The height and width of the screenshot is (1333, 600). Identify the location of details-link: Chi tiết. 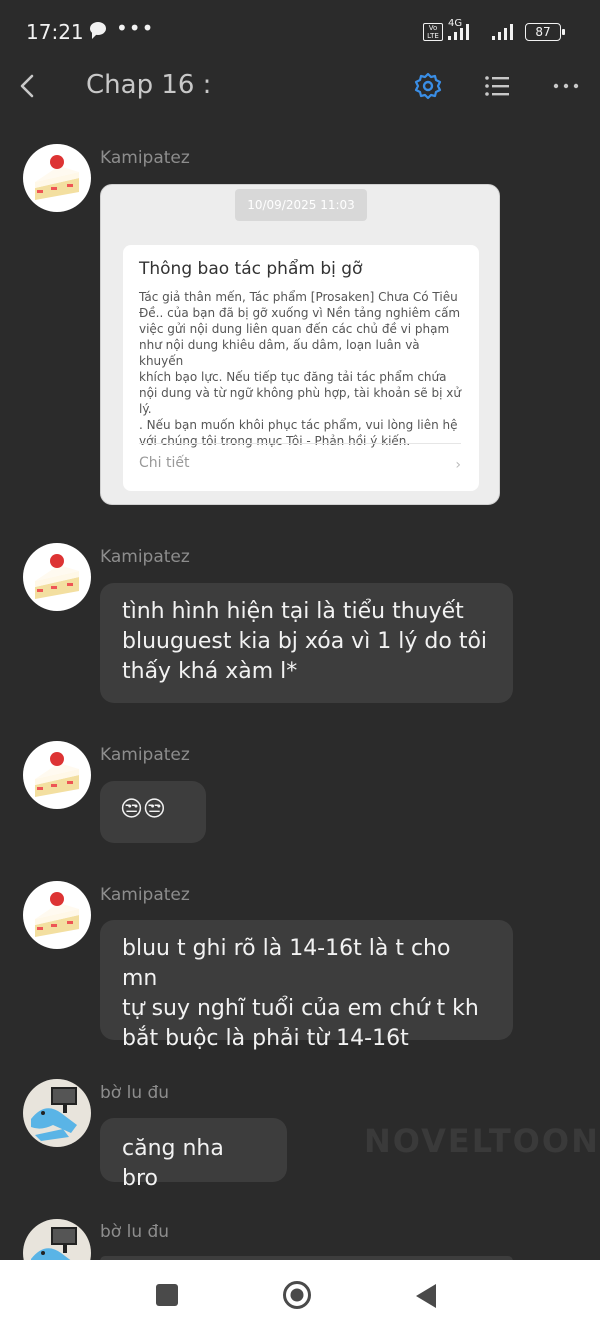
(164, 463).